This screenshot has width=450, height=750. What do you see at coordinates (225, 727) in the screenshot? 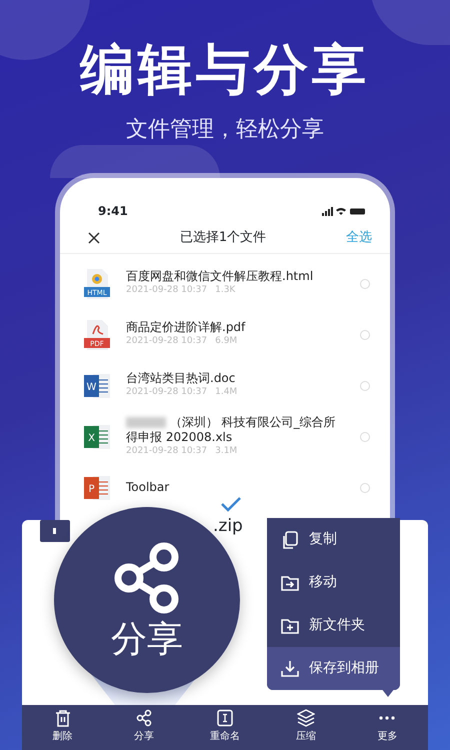
I see `toolbar-button: 重命名` at bounding box center [225, 727].